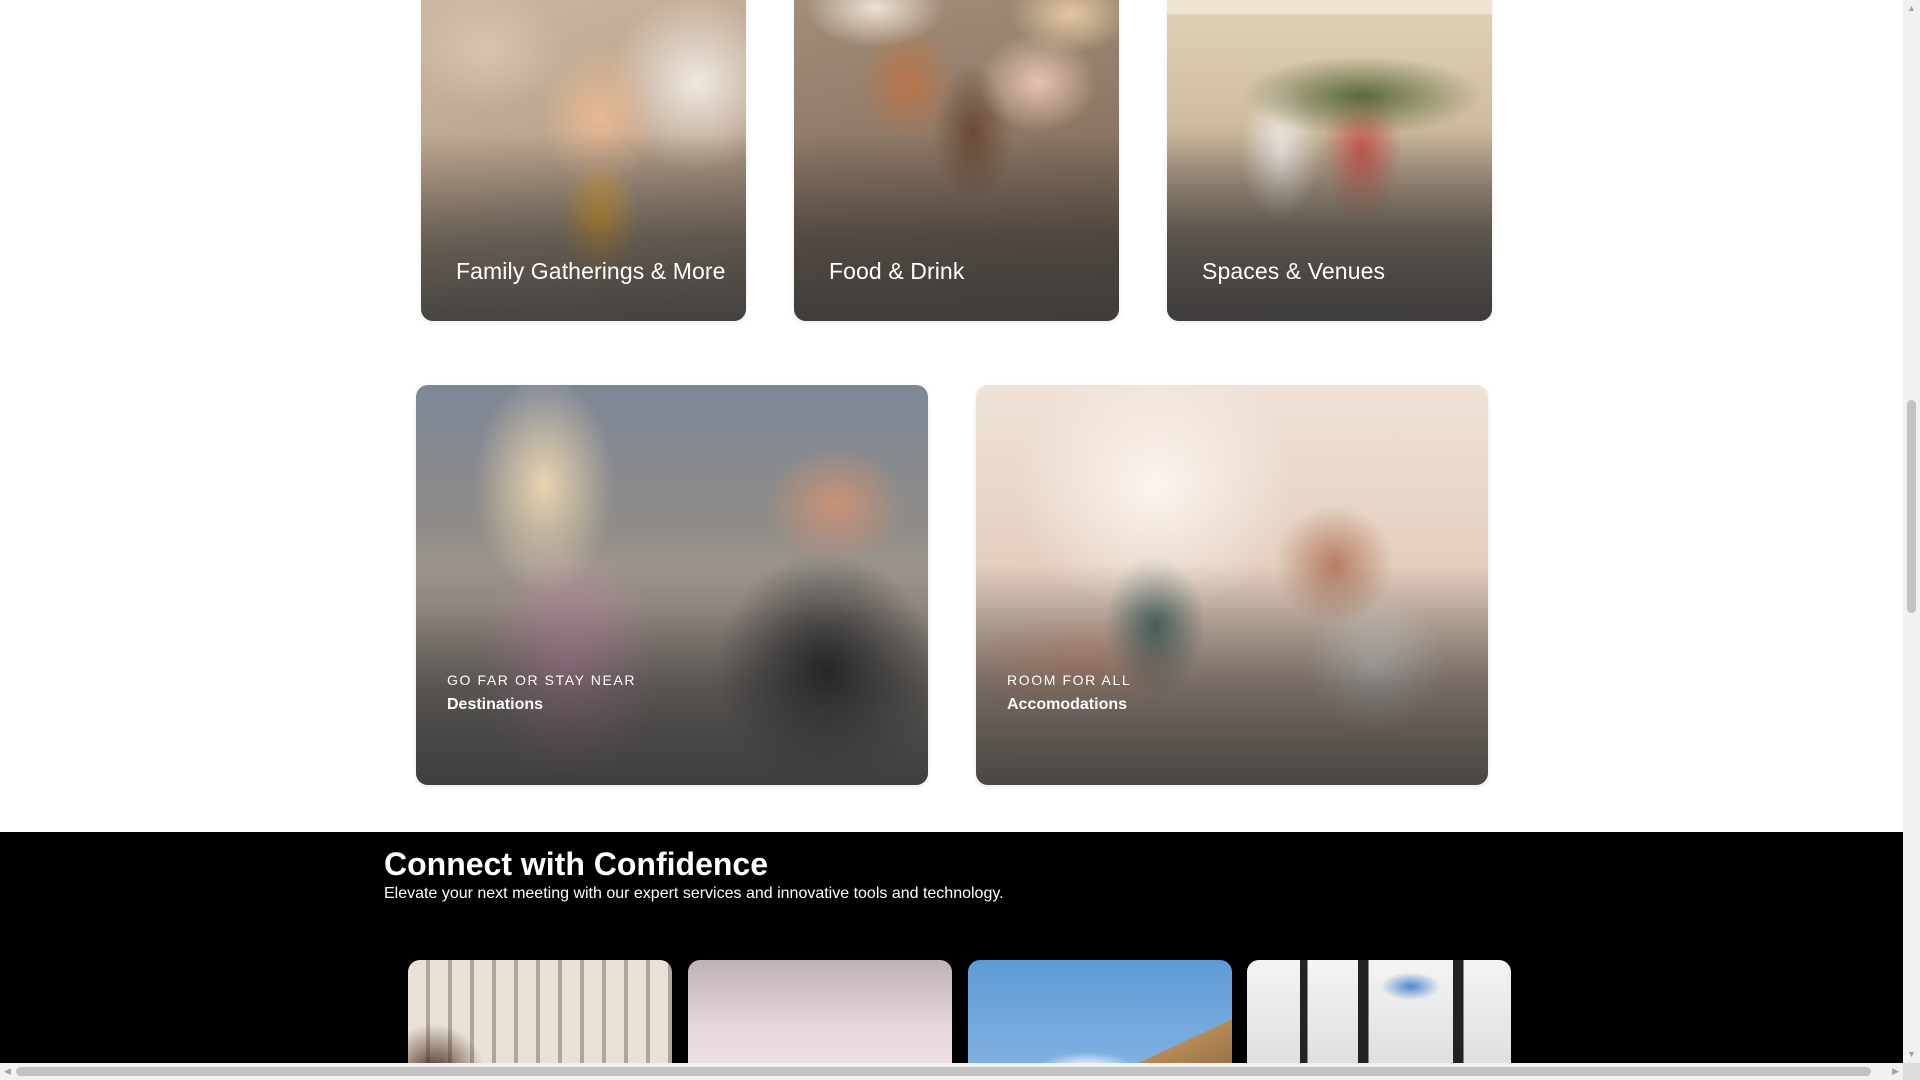  What do you see at coordinates (1911, 1054) in the screenshot?
I see `scroll-down-arrow-icon: ▼` at bounding box center [1911, 1054].